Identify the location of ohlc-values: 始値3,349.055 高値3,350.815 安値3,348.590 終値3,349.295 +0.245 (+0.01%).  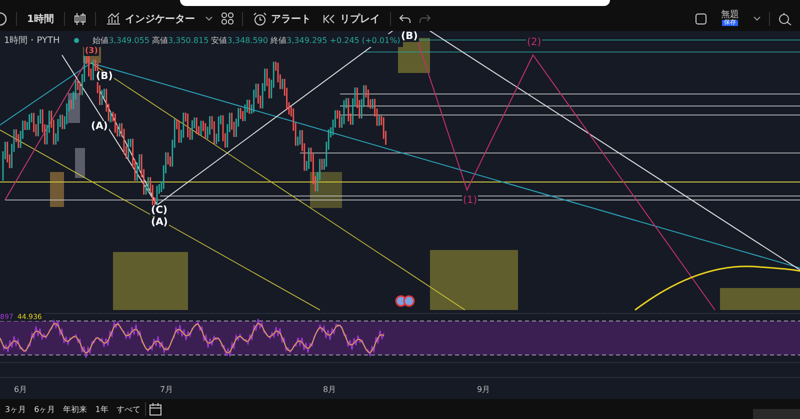
(246, 40).